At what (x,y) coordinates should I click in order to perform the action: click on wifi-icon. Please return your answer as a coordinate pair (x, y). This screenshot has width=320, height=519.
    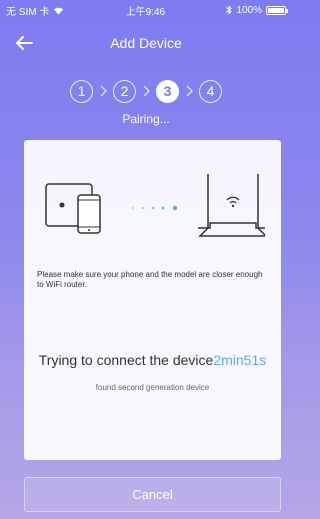
    Looking at the image, I should click on (59, 10).